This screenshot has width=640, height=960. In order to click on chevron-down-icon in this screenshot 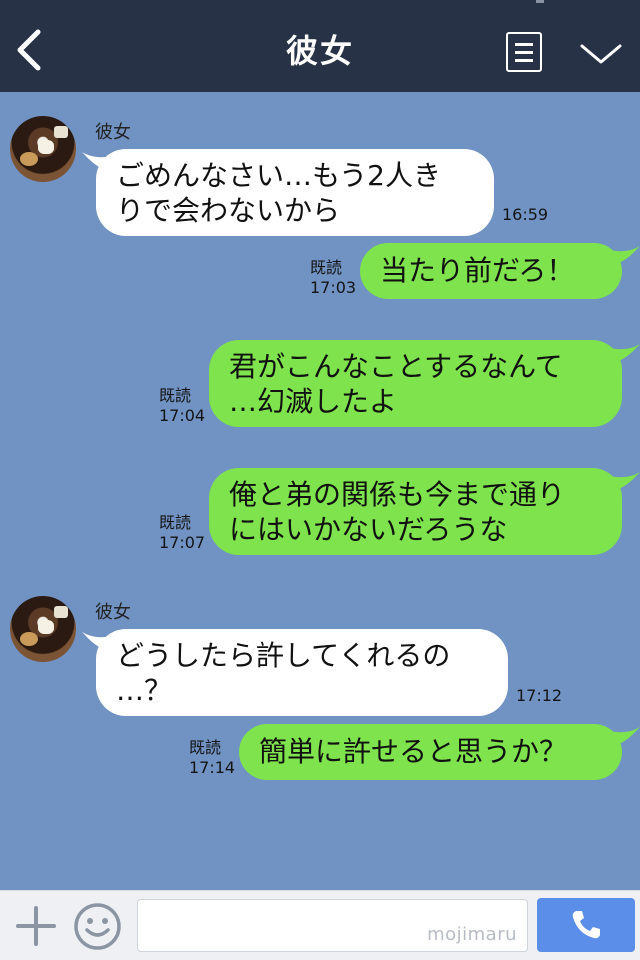, I will do `click(601, 54)`.